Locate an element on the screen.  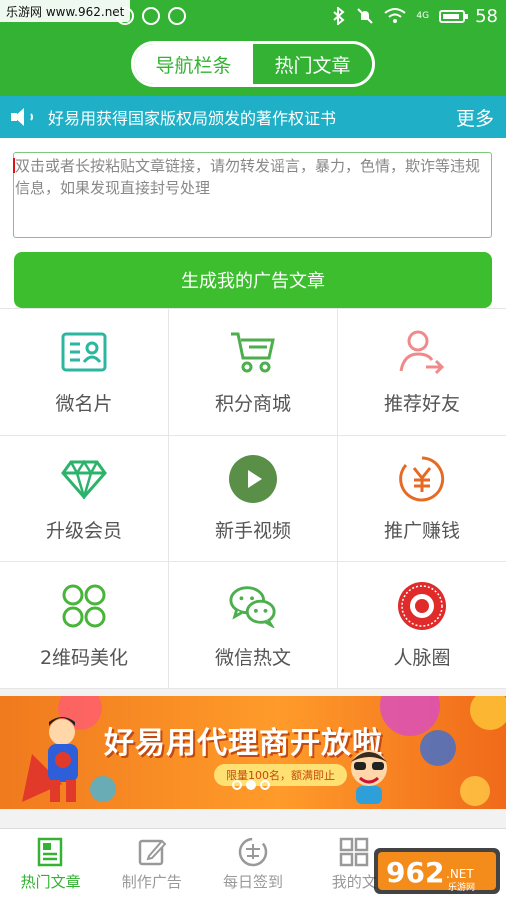
speaker-icon is located at coordinates (23, 117).